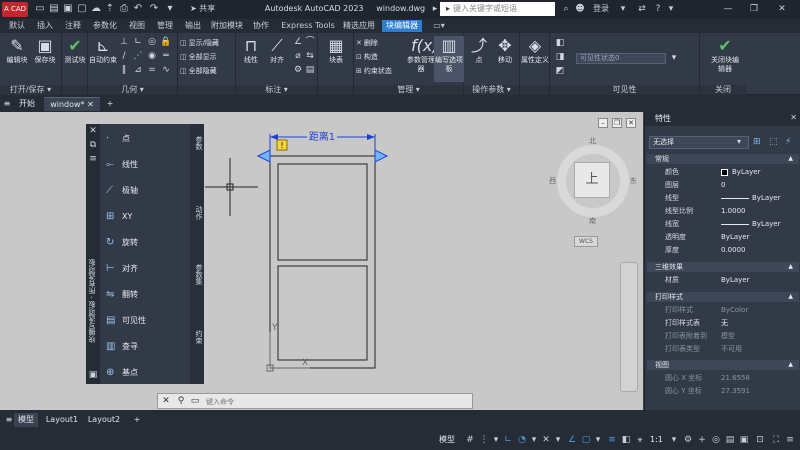 Image resolution: width=800 pixels, height=450 pixels. I want to click on constraint-settings-icon: ⚙, so click(298, 70).